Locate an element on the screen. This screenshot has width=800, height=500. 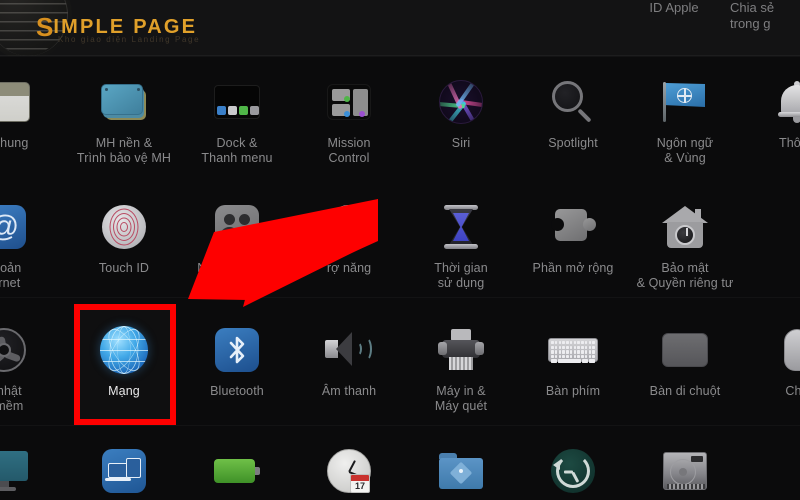
pref-item-screen-time: Thời gian sử dụng is located at coordinates (461, 245).